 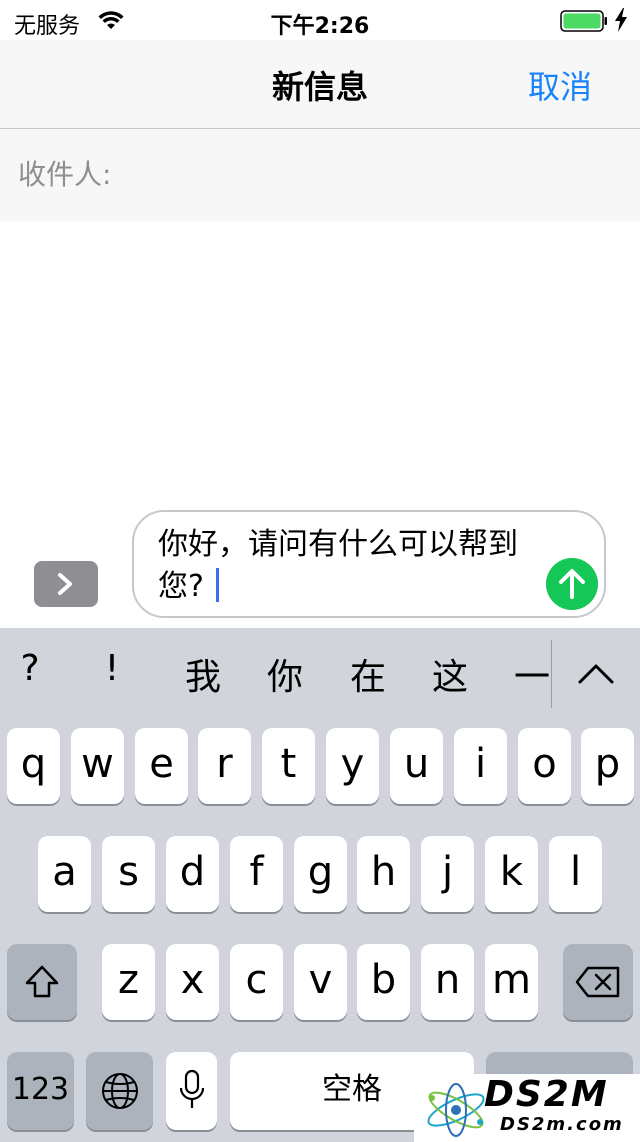 I want to click on key-w: w, so click(x=97, y=766).